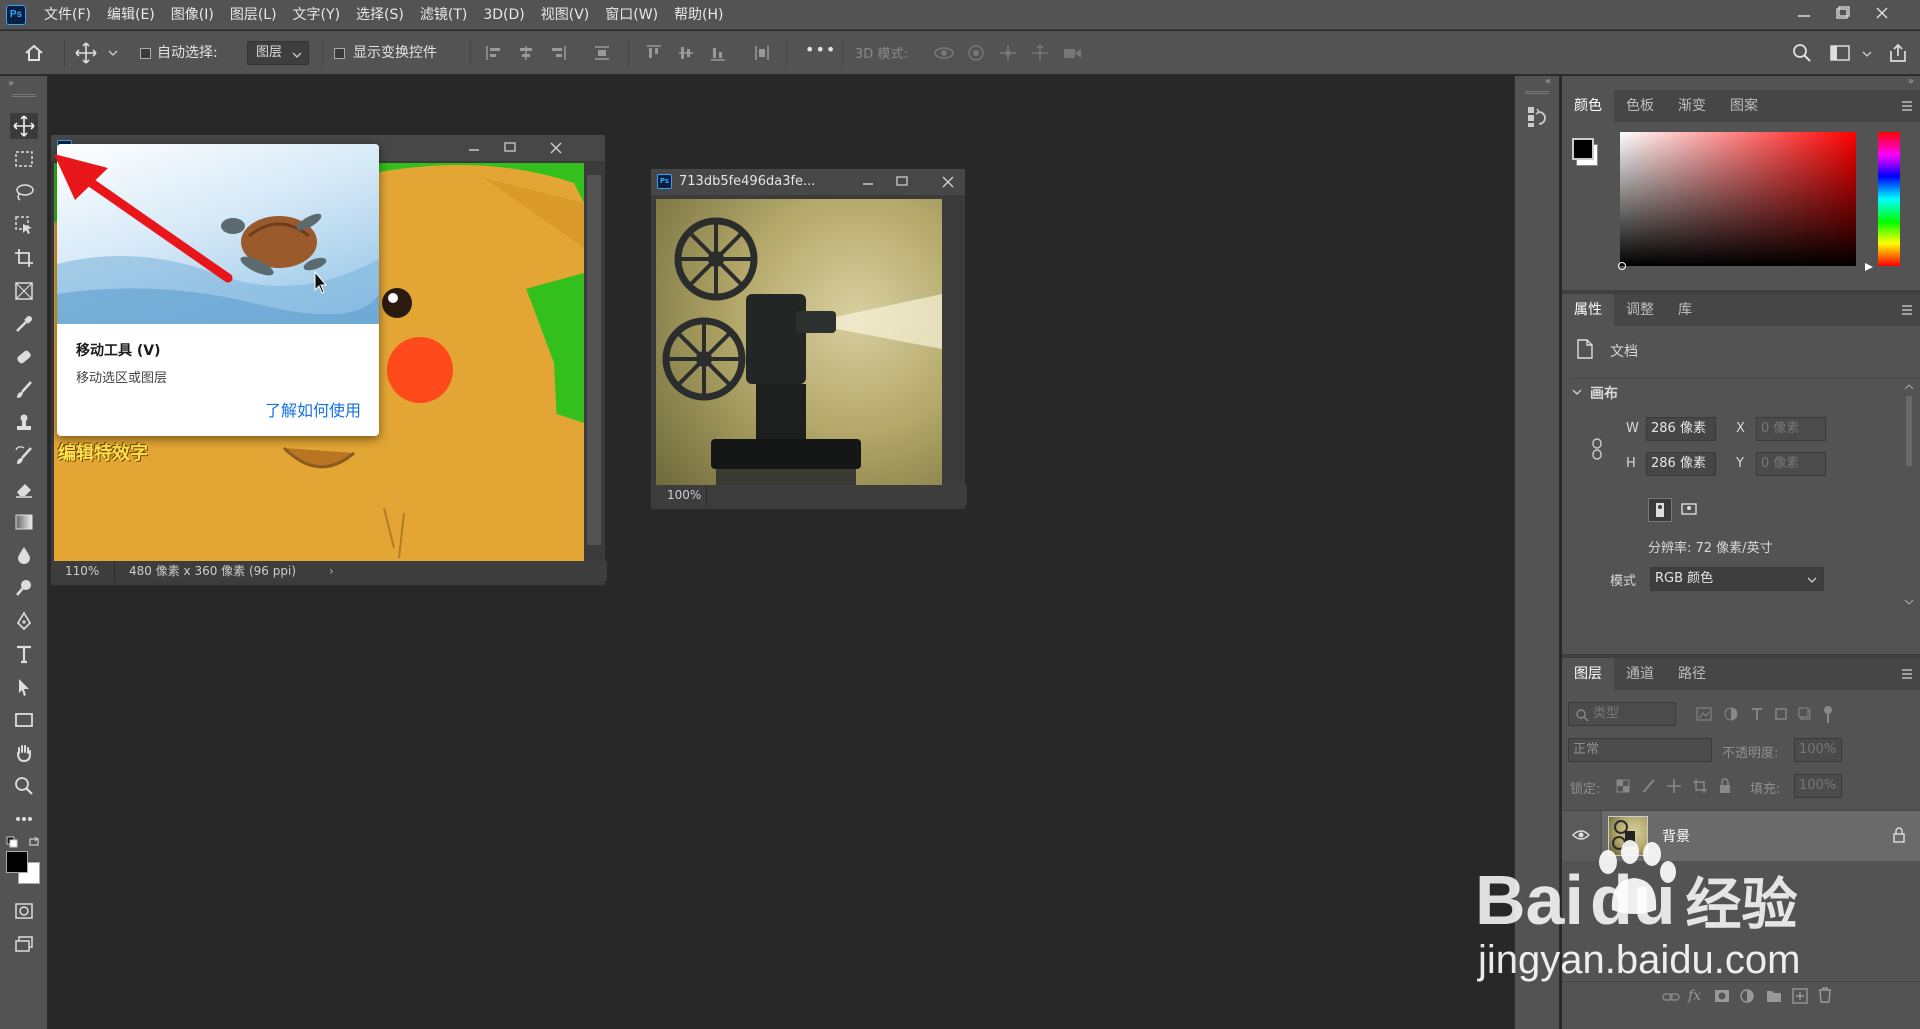  Describe the element at coordinates (24, 291) in the screenshot. I see `frame-tool-icon` at that location.